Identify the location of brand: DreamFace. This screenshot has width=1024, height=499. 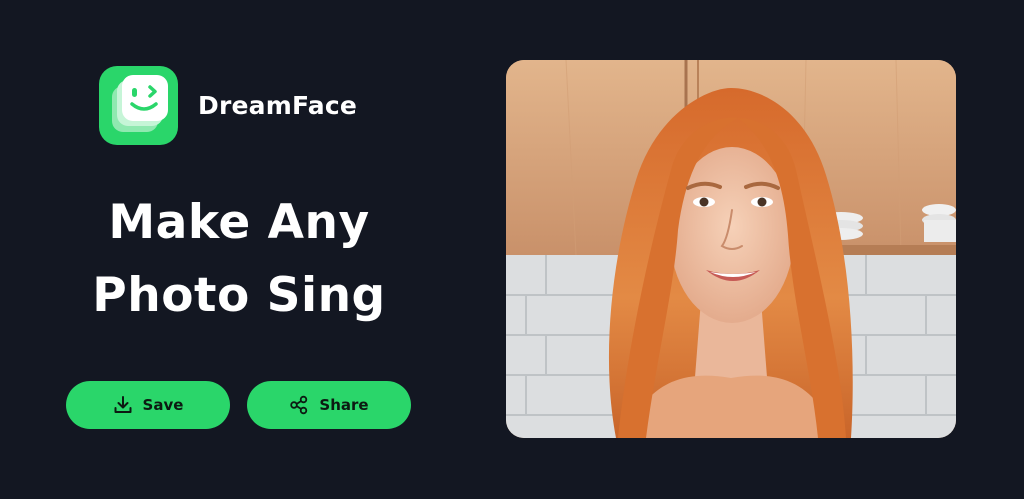
(228, 105).